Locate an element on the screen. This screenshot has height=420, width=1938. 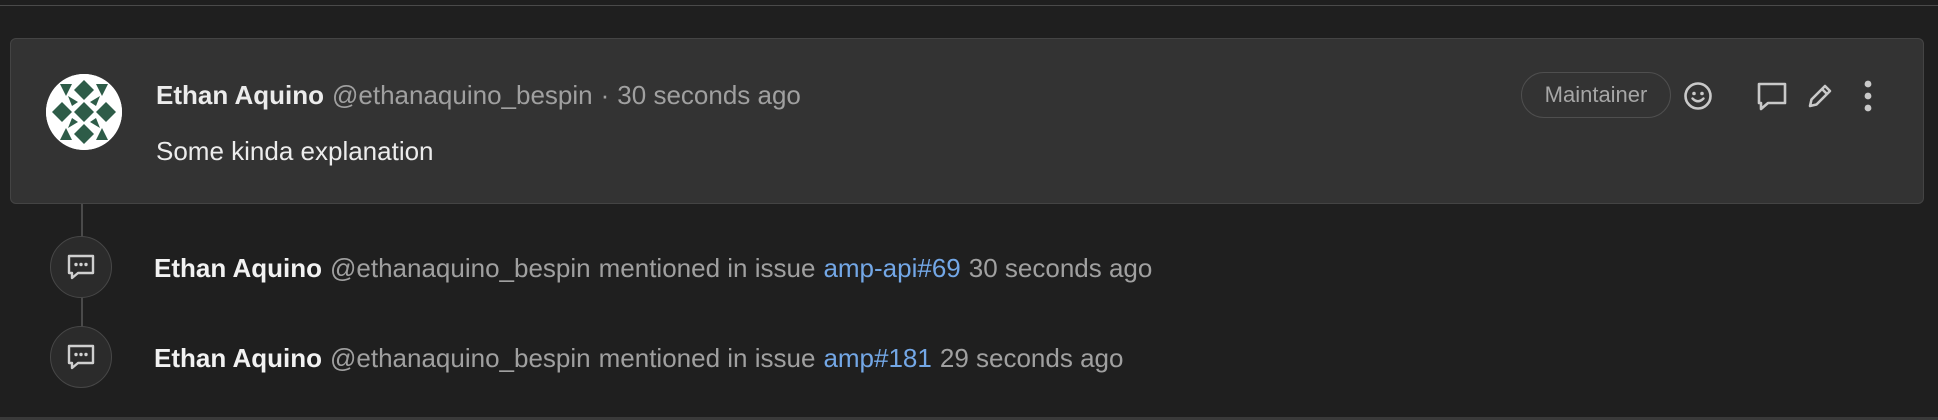
smiley-icon is located at coordinates (1698, 96).